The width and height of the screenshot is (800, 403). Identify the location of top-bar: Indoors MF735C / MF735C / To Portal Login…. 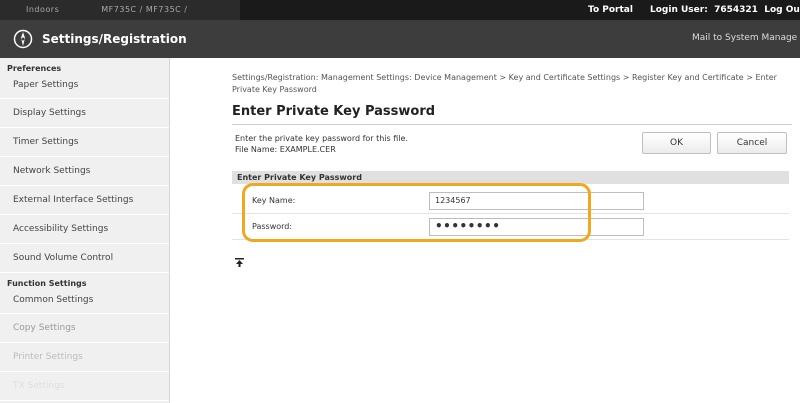
(400, 10).